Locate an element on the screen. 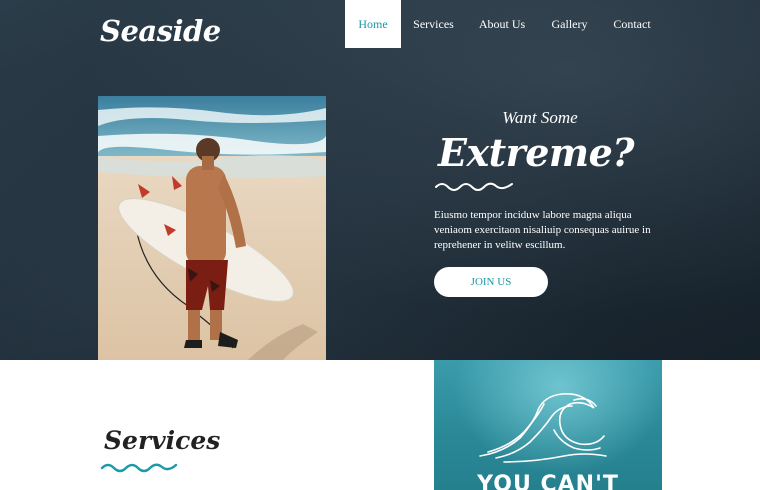 The width and height of the screenshot is (760, 490). nav-item-gallery: Gallery is located at coordinates (569, 24).